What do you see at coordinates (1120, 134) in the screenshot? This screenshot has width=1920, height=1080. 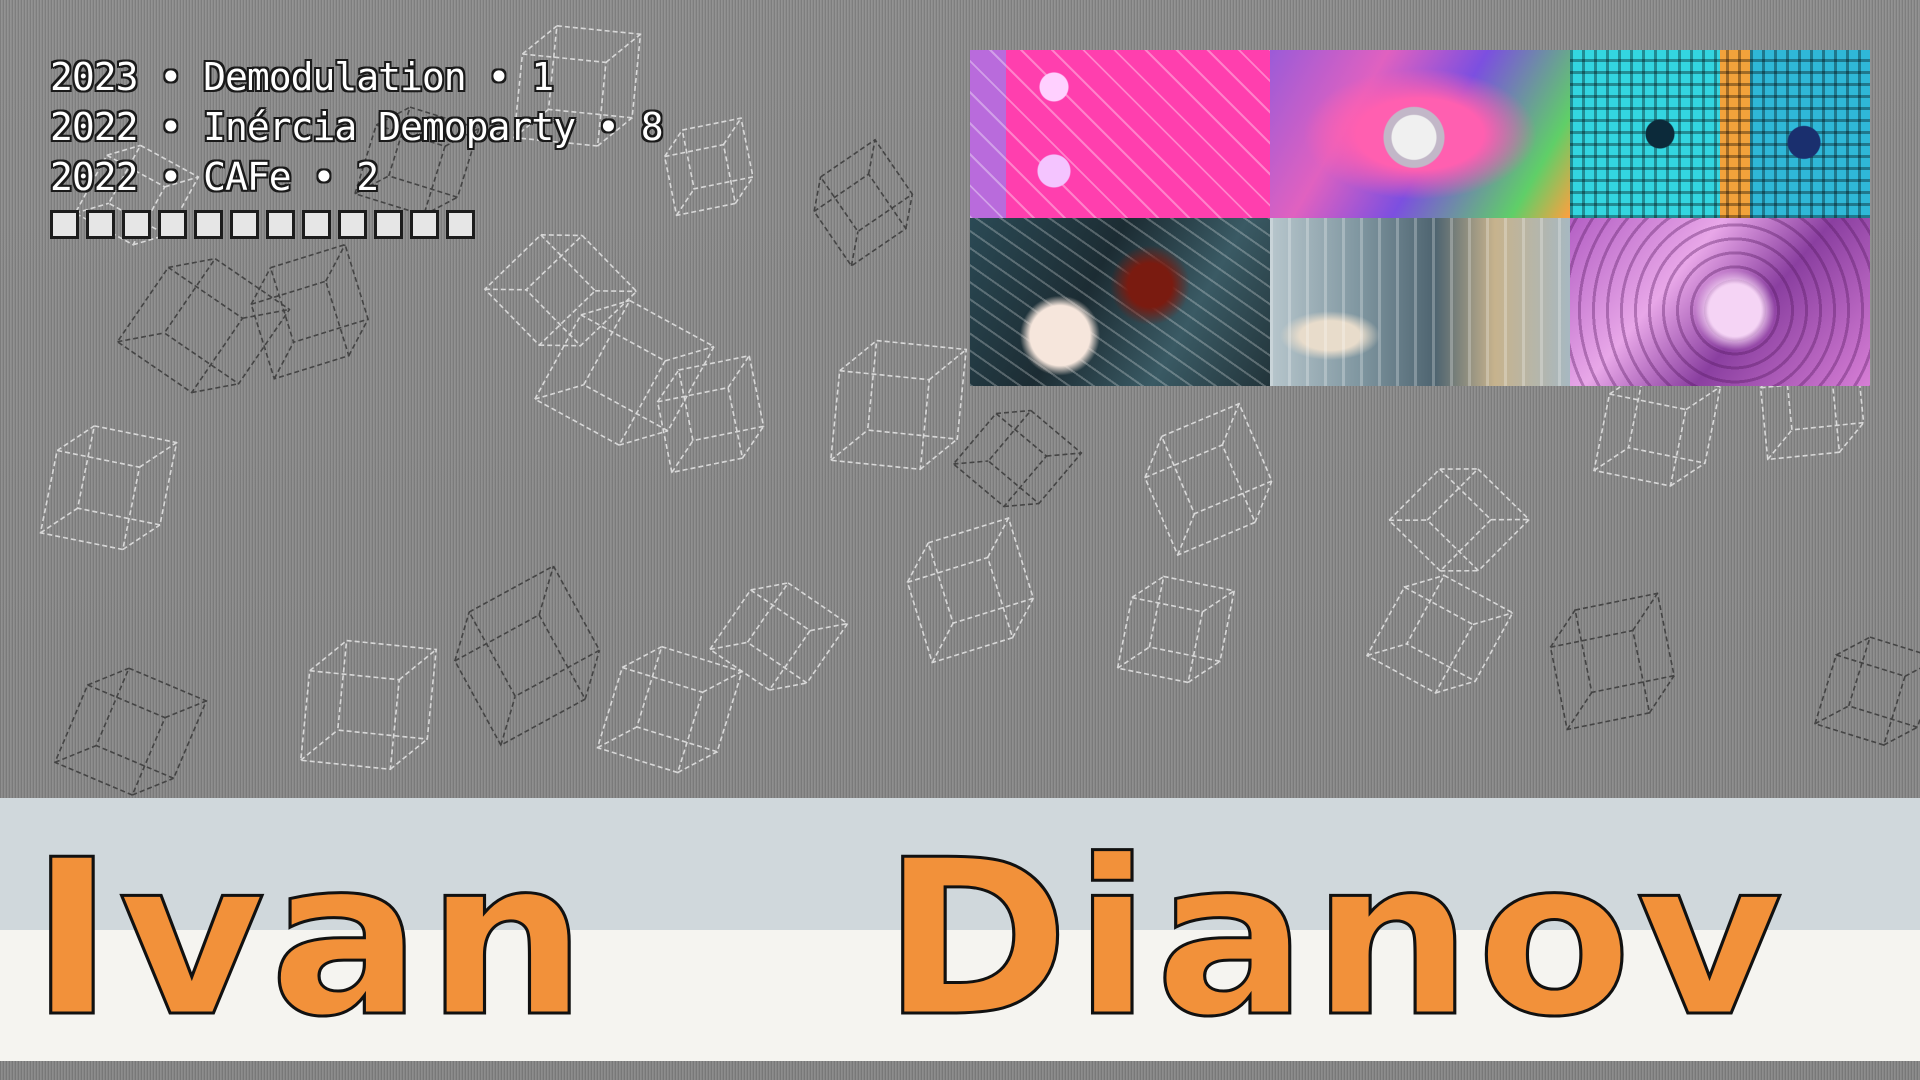 I see `pink-fractal-thumbnail` at bounding box center [1120, 134].